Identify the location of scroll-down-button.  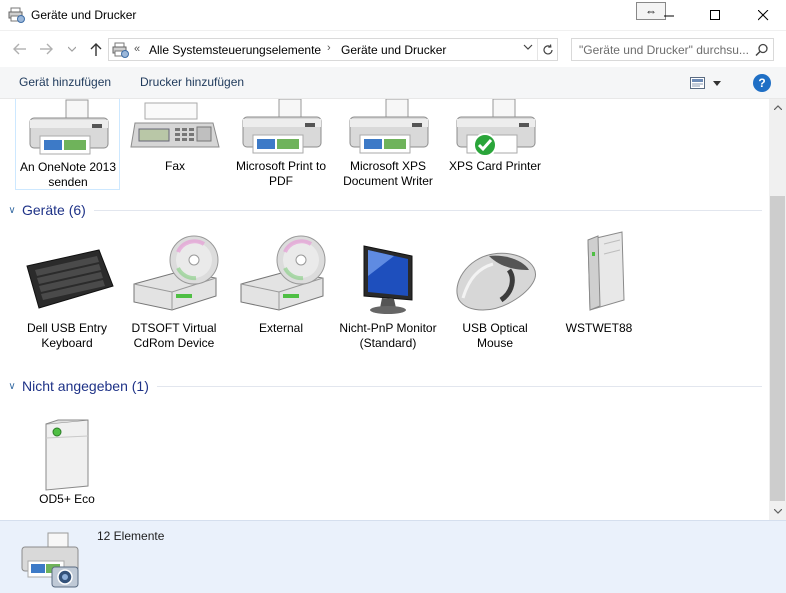
(777, 511).